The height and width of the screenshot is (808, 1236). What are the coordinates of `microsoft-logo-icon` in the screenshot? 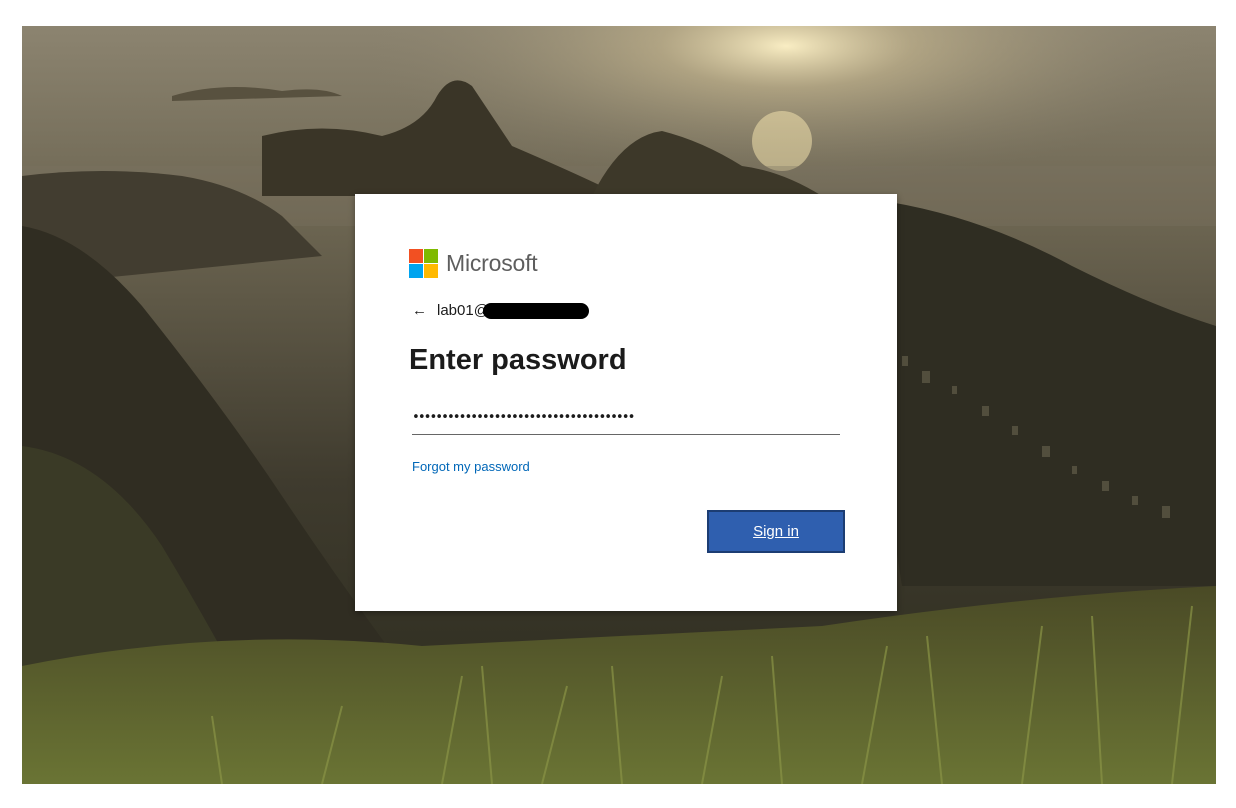 It's located at (423, 263).